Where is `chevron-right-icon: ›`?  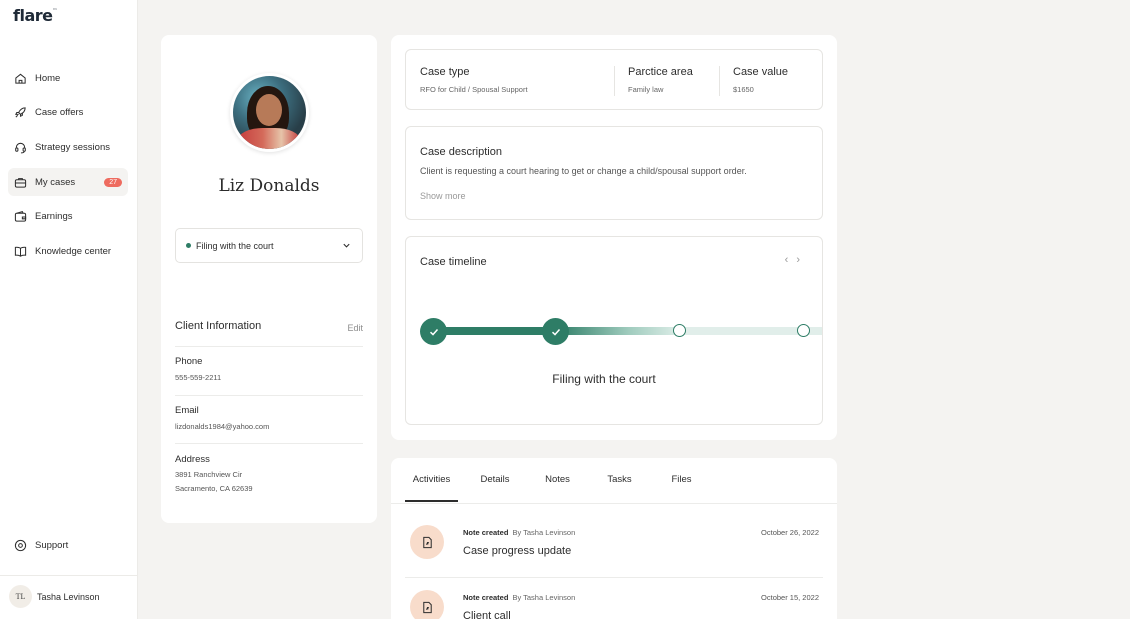 chevron-right-icon: › is located at coordinates (802, 260).